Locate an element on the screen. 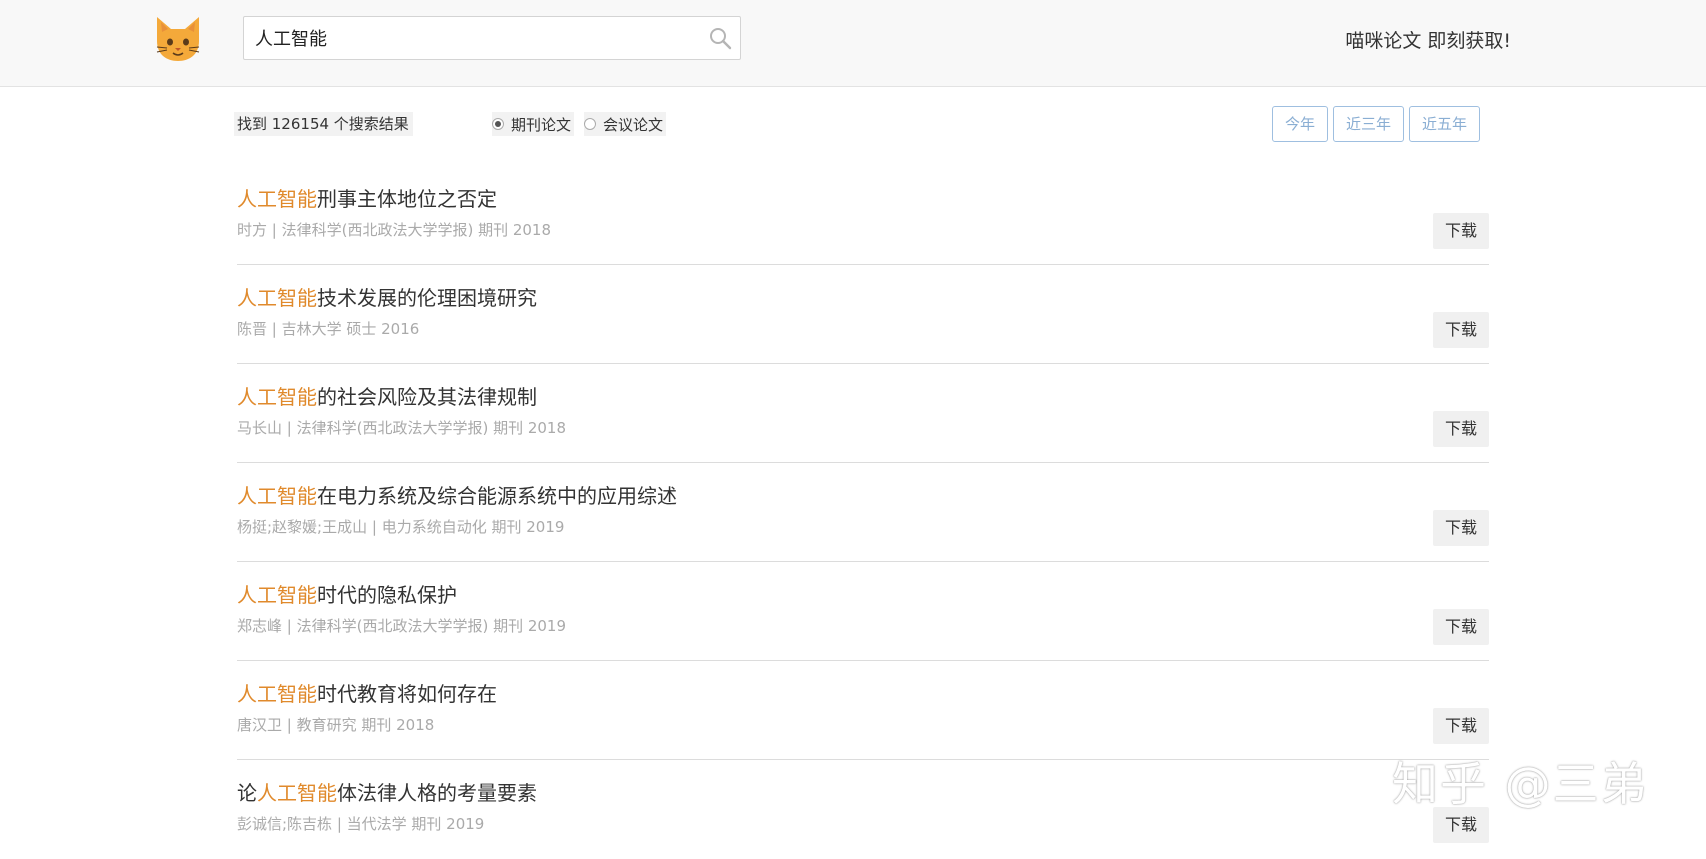 The height and width of the screenshot is (859, 1706). result-item: 人工智能时代教育将如何存在 唐汉卫 | 教育研究 期刊 2018 下载 is located at coordinates (863, 710).